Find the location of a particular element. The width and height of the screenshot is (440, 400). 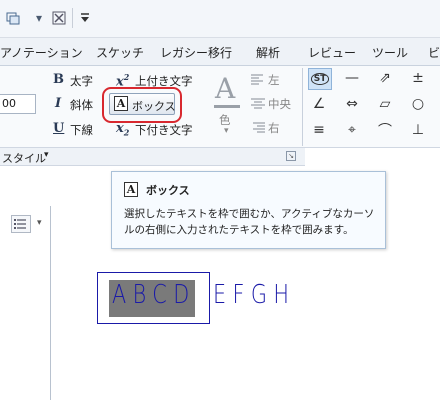

symbol-st-button: ST is located at coordinates (320, 79).